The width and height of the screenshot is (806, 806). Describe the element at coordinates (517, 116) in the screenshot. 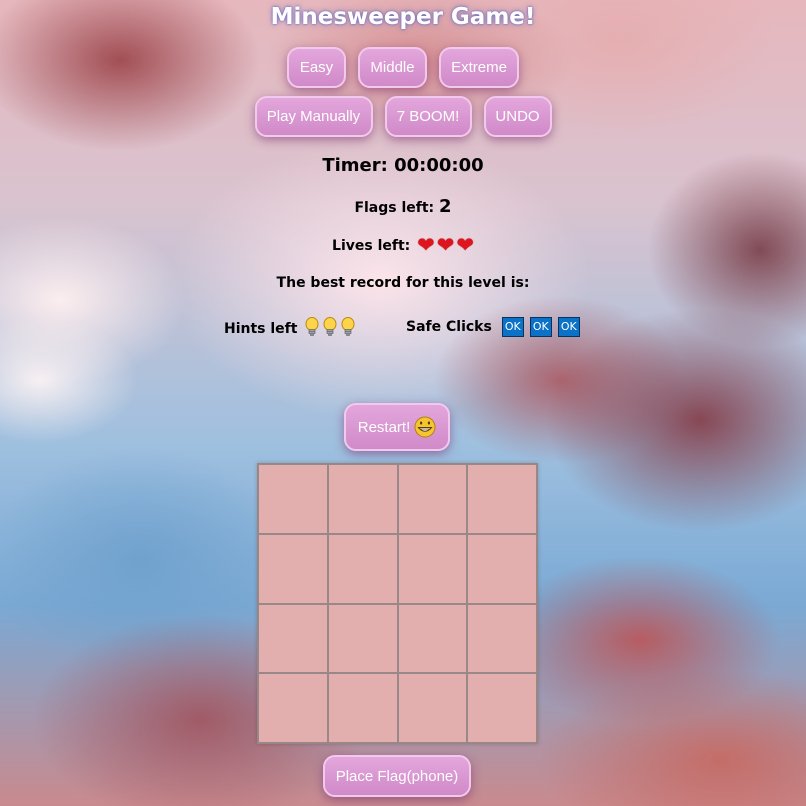

I see `undo-button: UNDO` at that location.